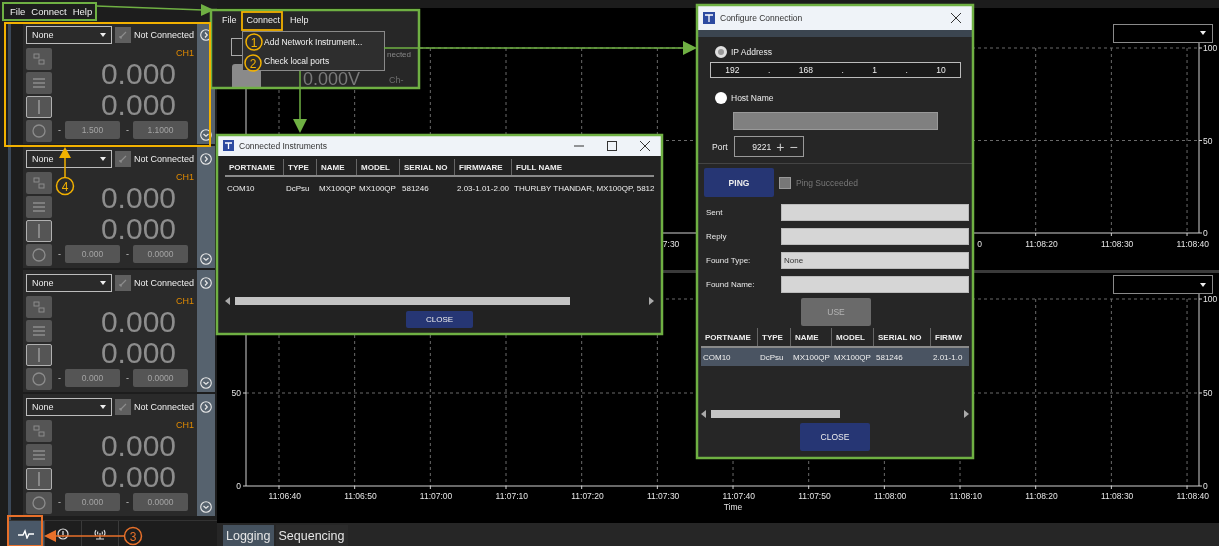  I want to click on field-label: Found Name:, so click(731, 284).